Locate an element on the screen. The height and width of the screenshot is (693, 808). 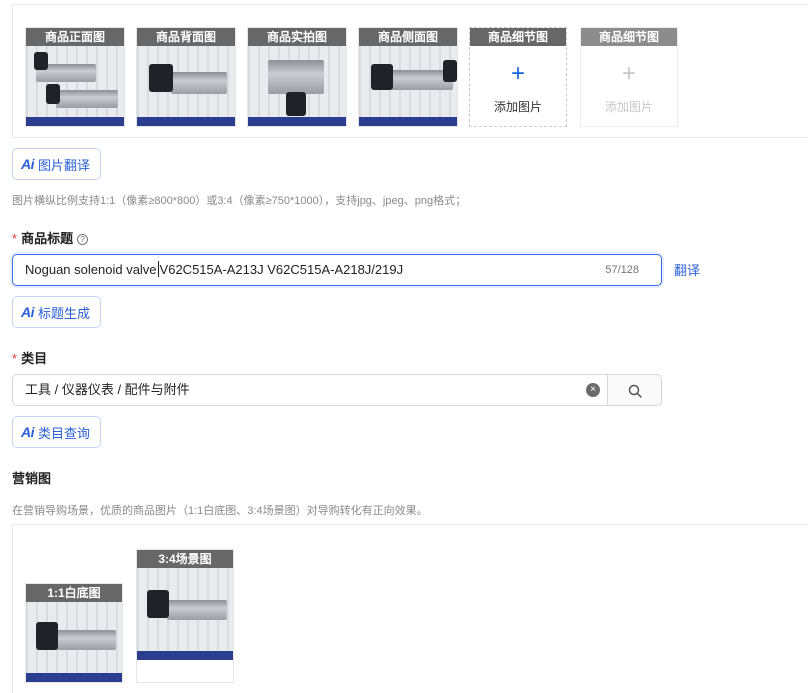
search-icon is located at coordinates (635, 391).